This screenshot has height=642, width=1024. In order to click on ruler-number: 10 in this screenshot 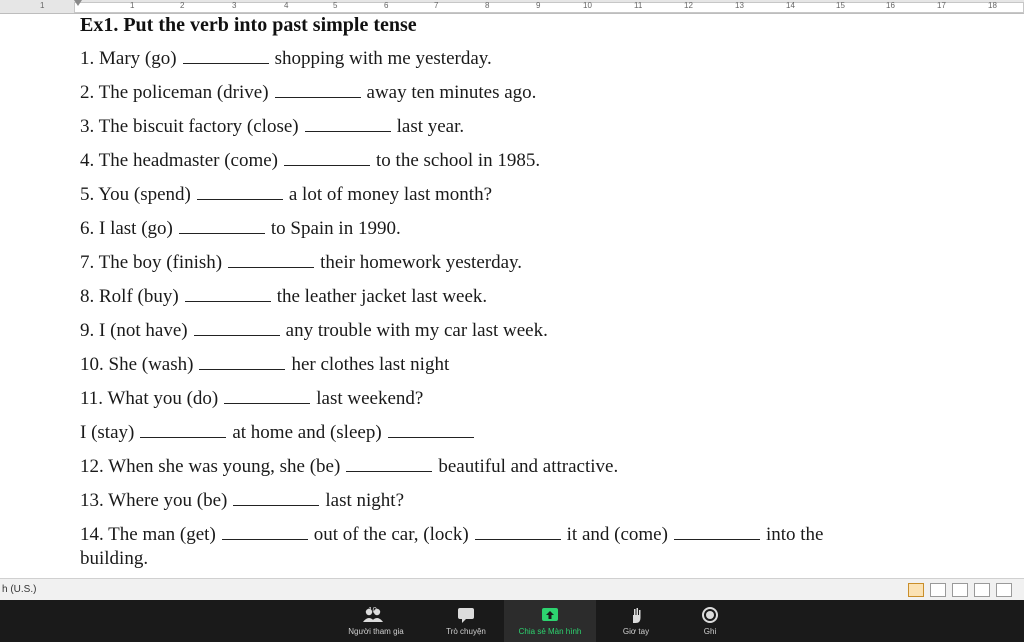, I will do `click(587, 5)`.